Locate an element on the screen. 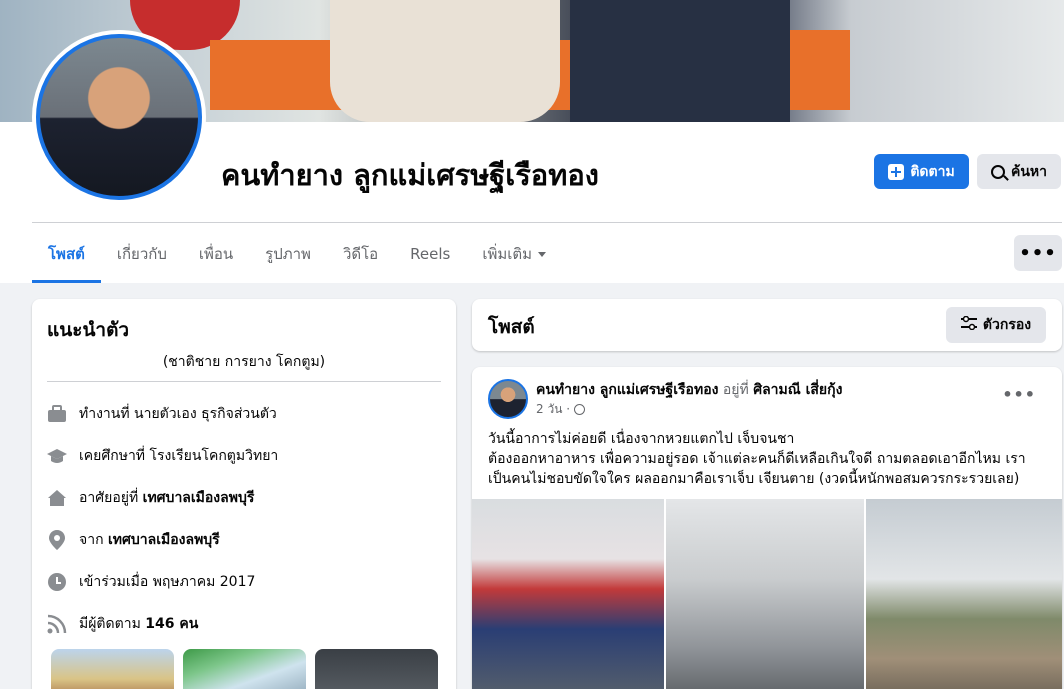 Image resolution: width=1064 pixels, height=689 pixels. tab-friends: เพื่อน is located at coordinates (216, 254).